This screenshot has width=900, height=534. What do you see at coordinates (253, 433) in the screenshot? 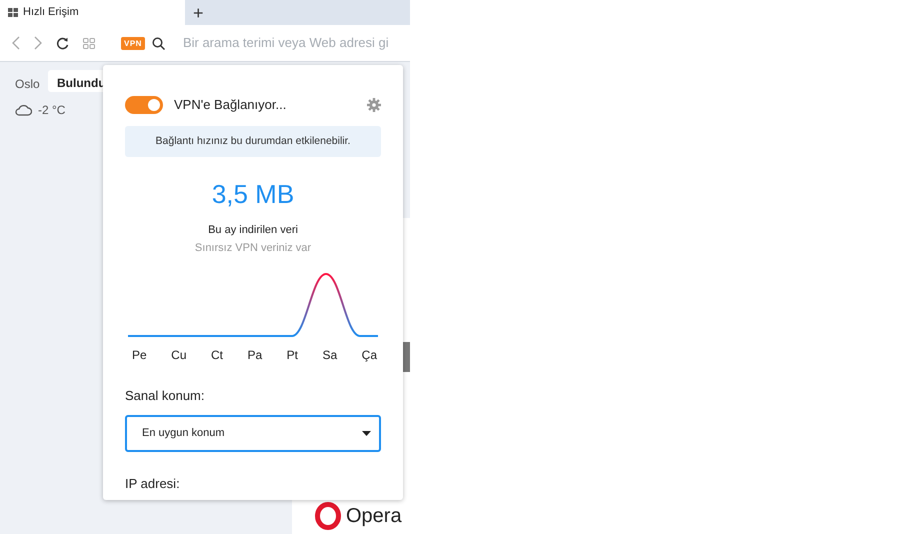
I see `location-dropdown: En uygun konum` at bounding box center [253, 433].